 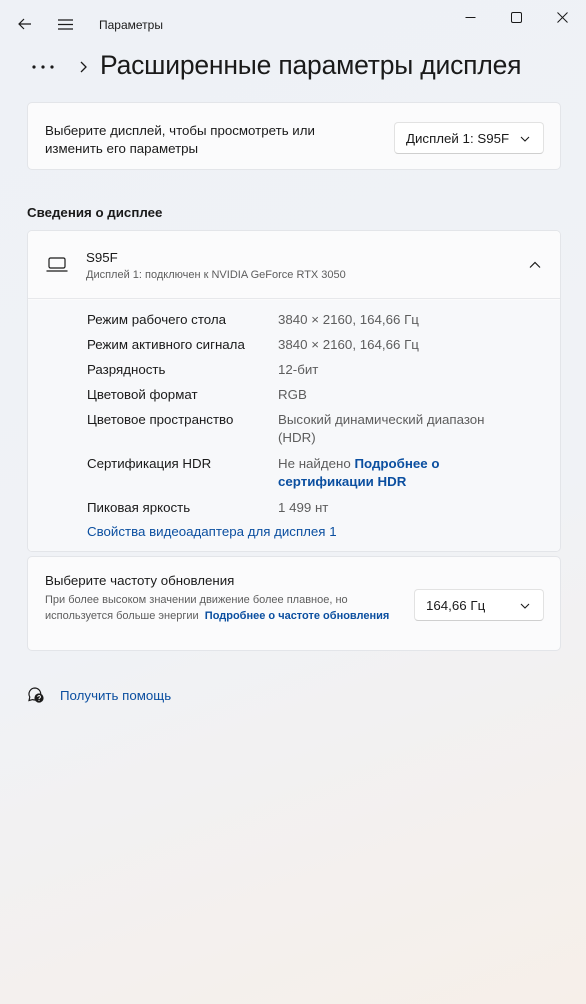 What do you see at coordinates (57, 266) in the screenshot?
I see `laptop-icon` at bounding box center [57, 266].